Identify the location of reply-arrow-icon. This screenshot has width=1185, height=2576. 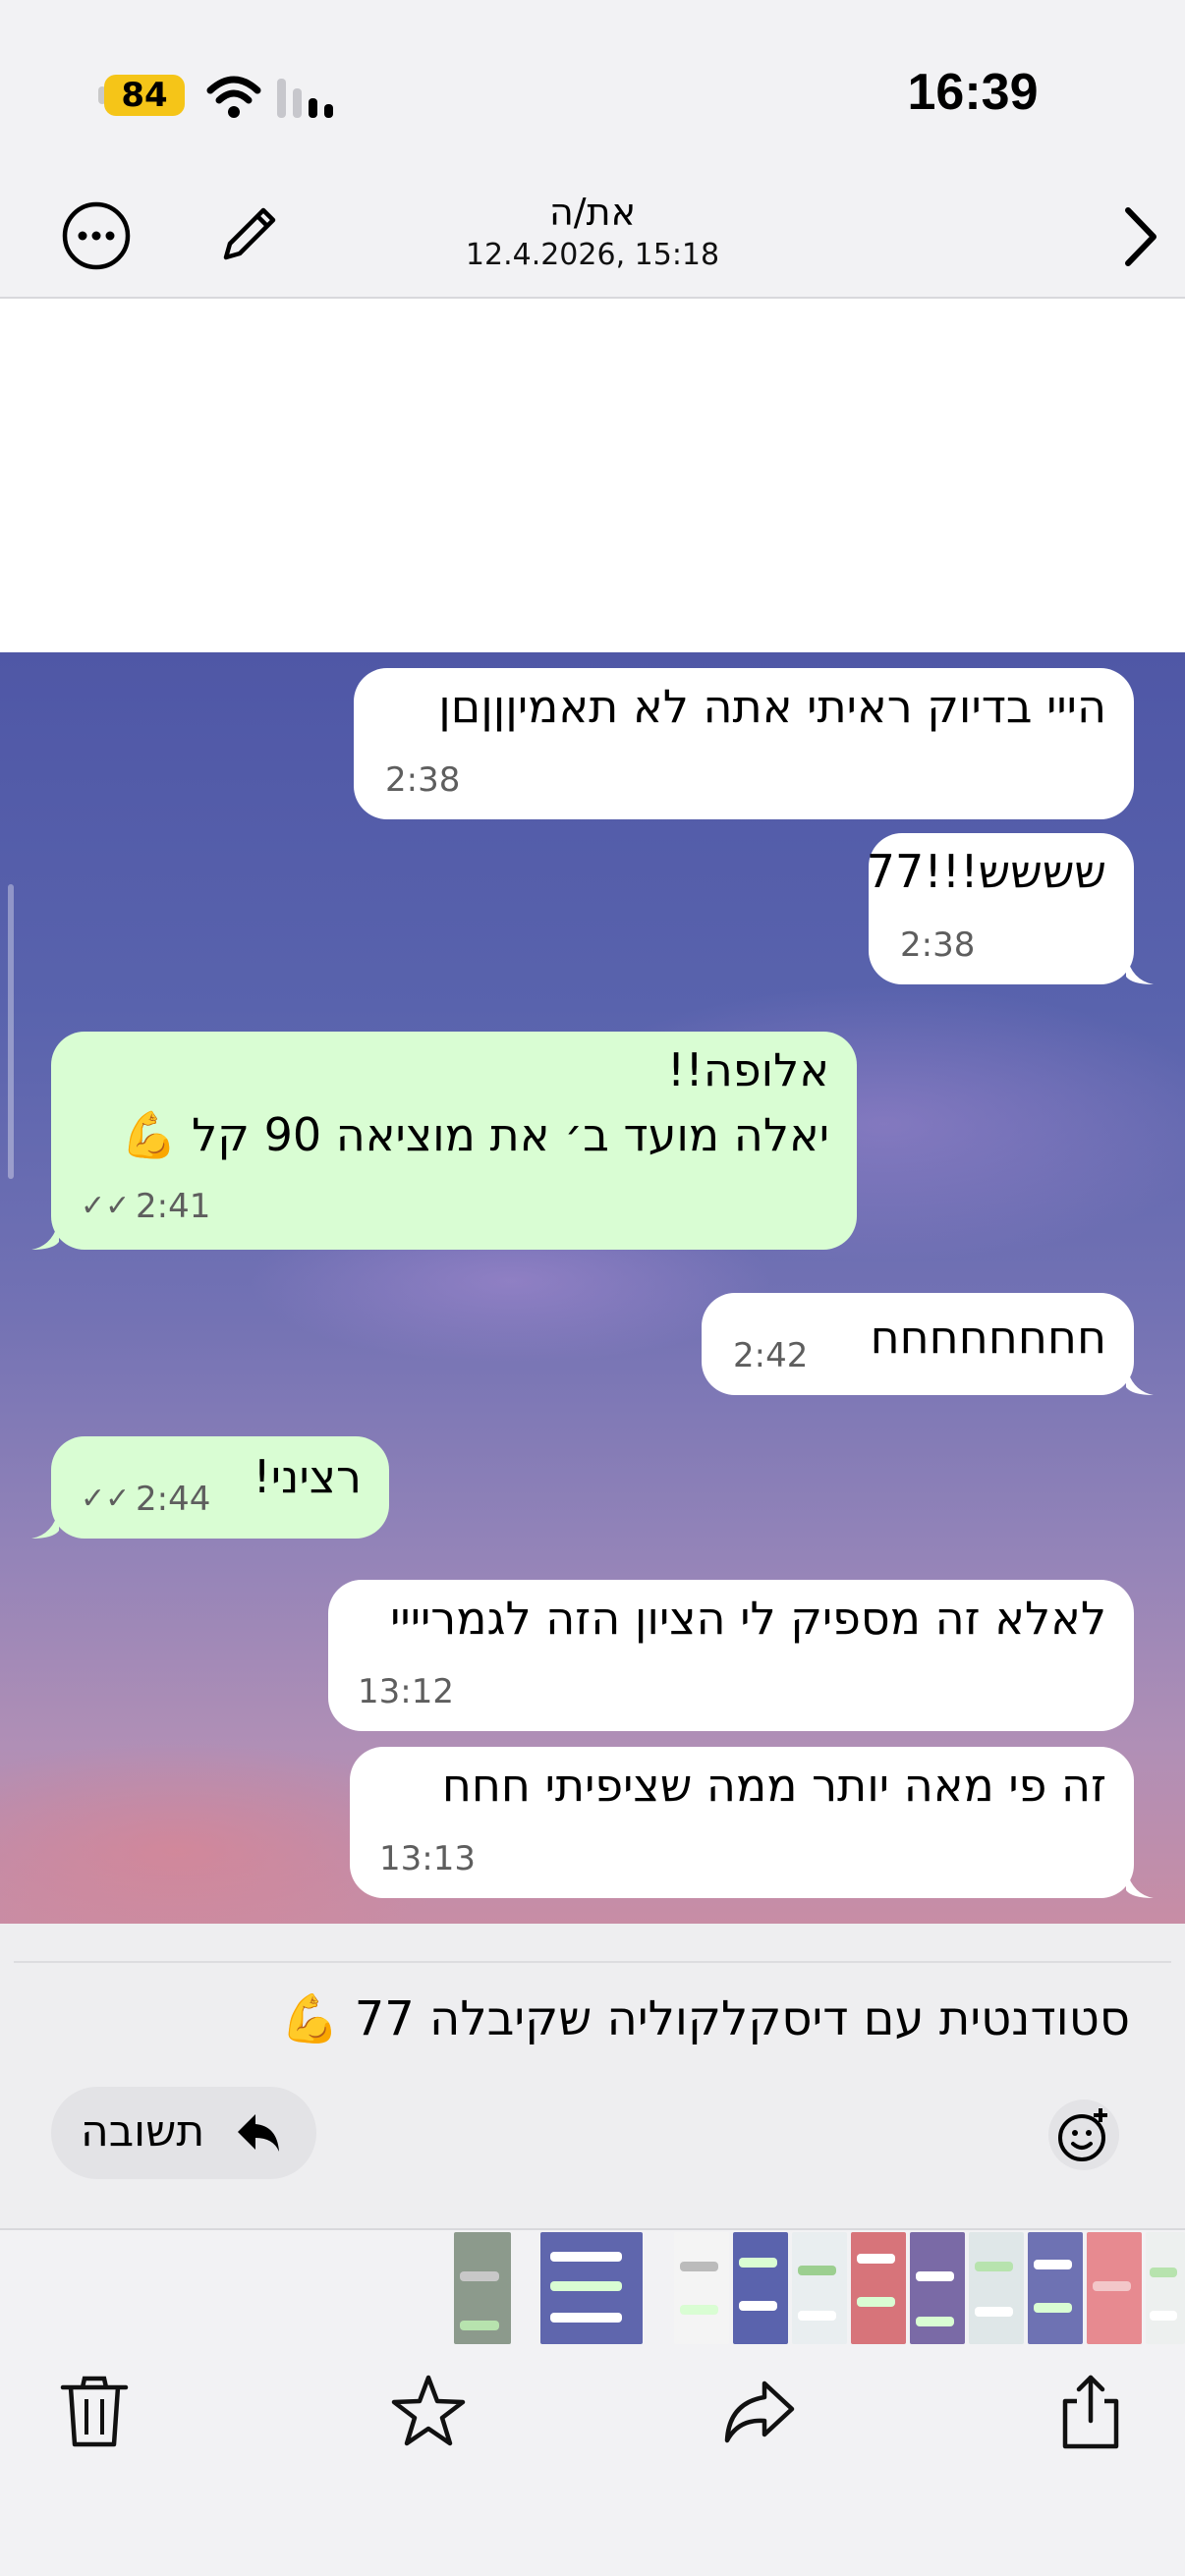
(258, 2133).